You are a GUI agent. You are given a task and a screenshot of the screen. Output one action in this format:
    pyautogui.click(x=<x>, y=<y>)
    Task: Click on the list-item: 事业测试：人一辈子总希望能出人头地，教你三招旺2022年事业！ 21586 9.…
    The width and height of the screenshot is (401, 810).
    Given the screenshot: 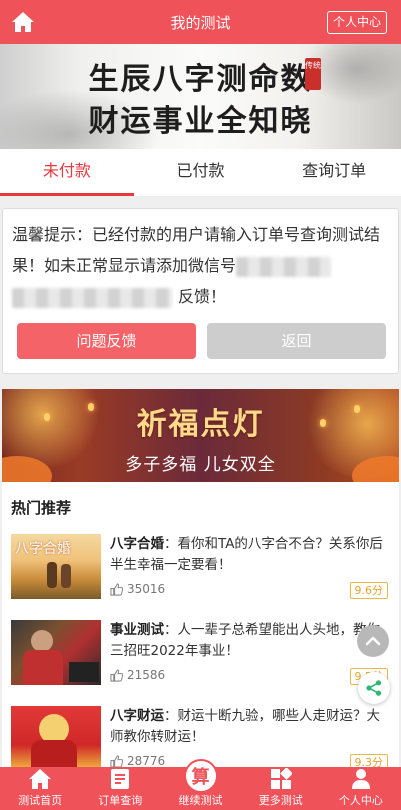 What is the action you would take?
    pyautogui.click(x=200, y=655)
    